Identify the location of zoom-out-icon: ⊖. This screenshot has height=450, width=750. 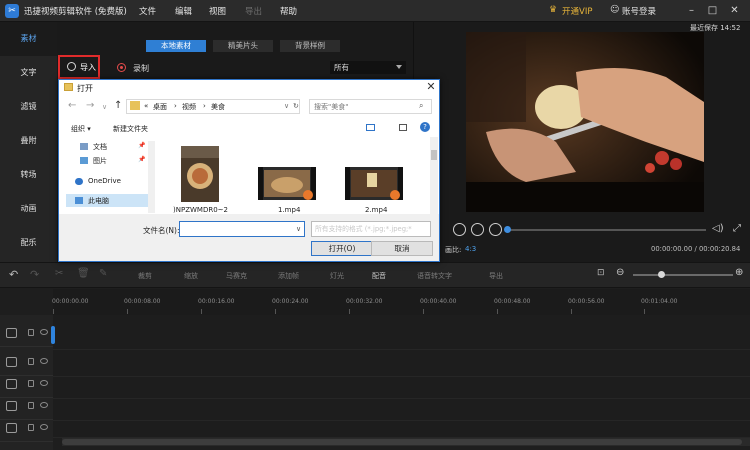
(620, 272).